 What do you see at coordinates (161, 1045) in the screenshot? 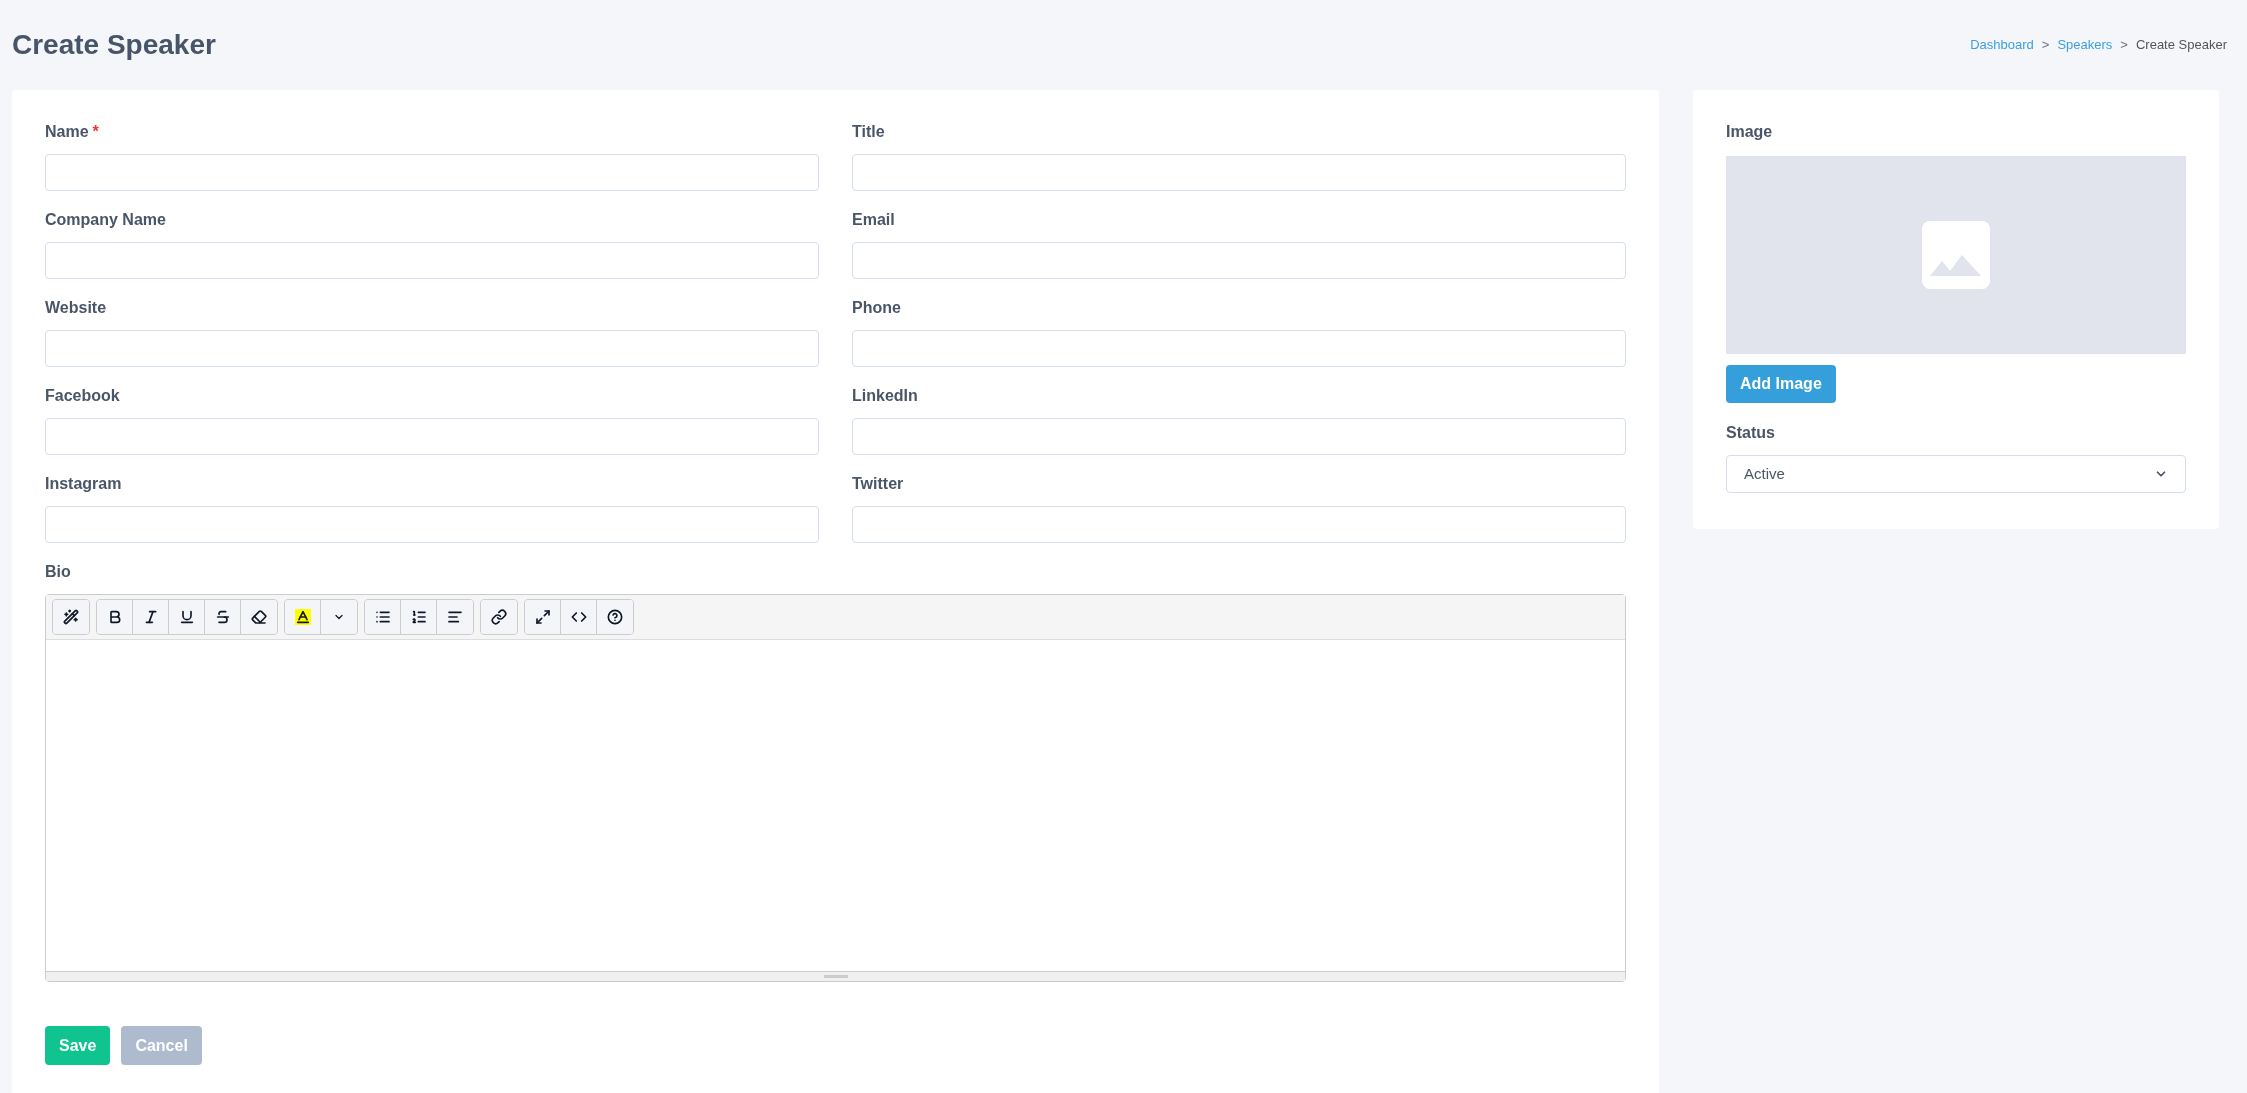
I see `cancel-button: Cancel` at bounding box center [161, 1045].